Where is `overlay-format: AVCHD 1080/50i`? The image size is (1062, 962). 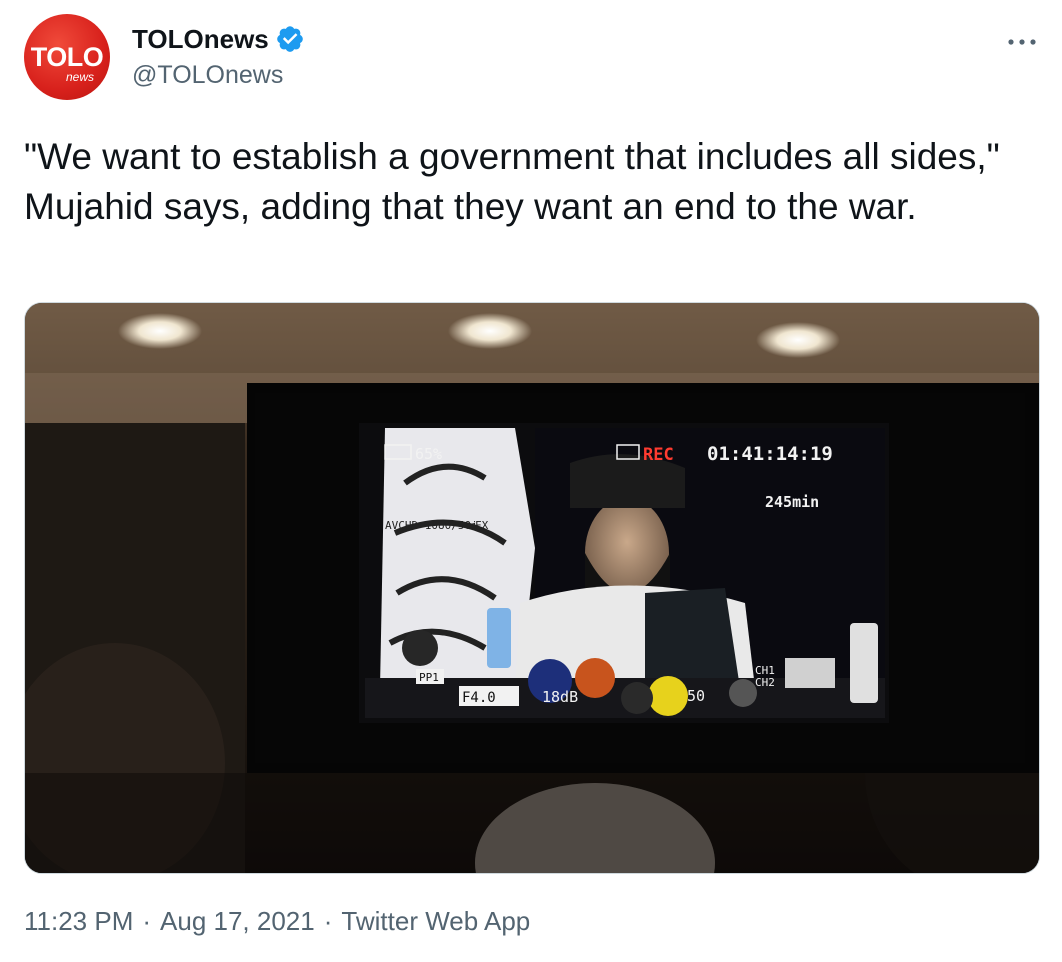
overlay-format: AVCHD 1080/50i is located at coordinates (431, 525).